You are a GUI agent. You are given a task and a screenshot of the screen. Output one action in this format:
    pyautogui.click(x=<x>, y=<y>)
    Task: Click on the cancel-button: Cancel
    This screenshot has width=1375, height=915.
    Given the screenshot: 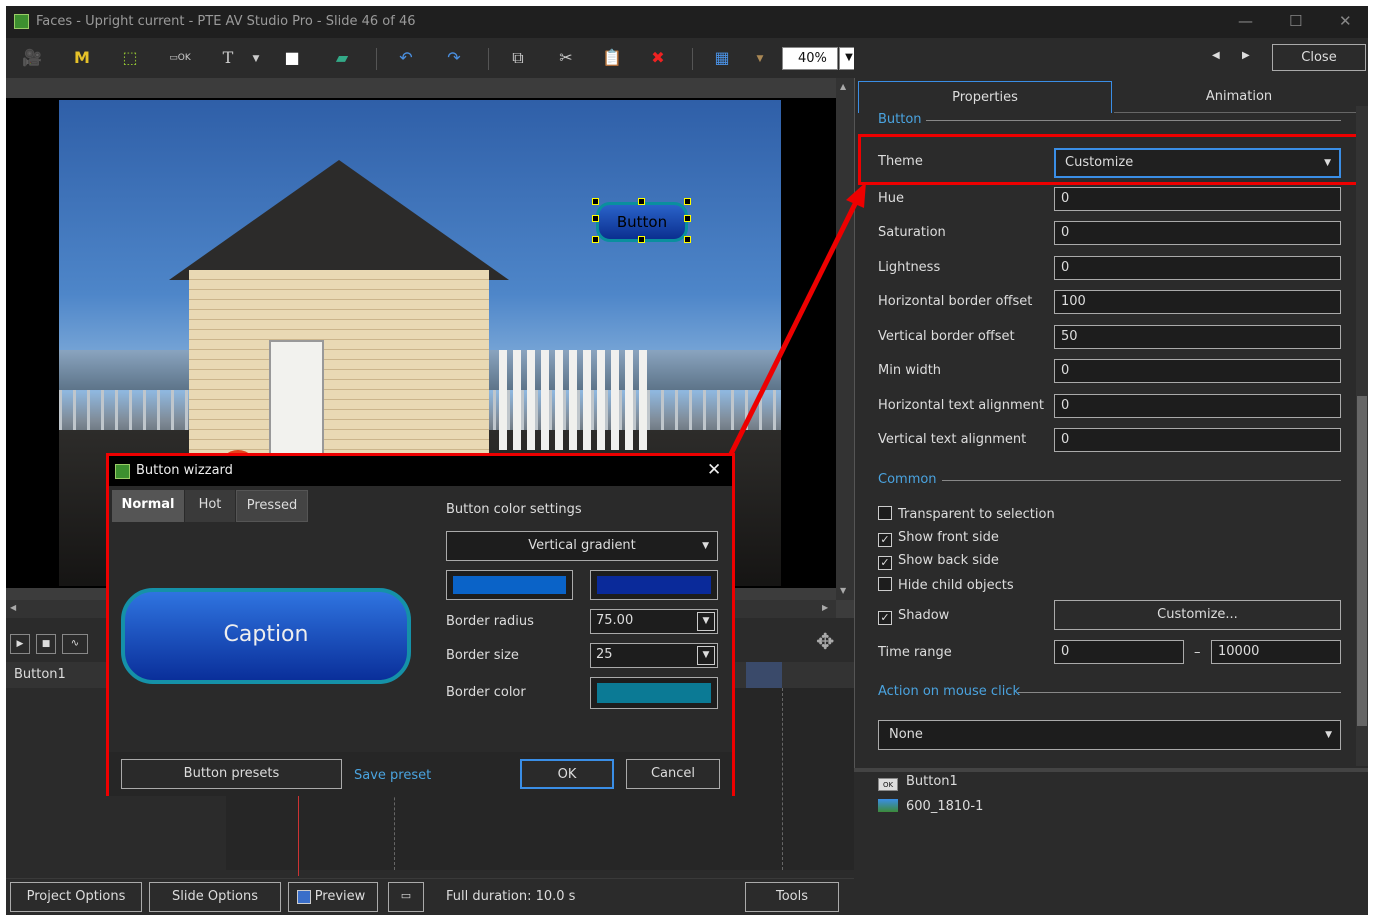 What is the action you would take?
    pyautogui.click(x=673, y=774)
    